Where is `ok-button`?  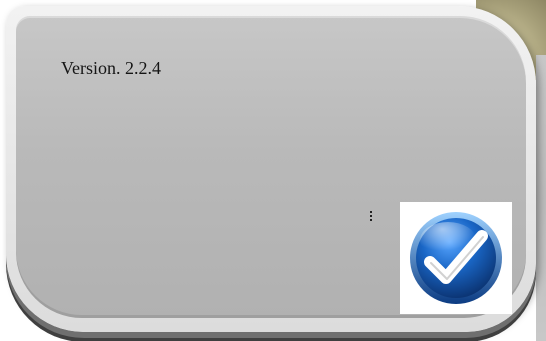
ok-button is located at coordinates (456, 258).